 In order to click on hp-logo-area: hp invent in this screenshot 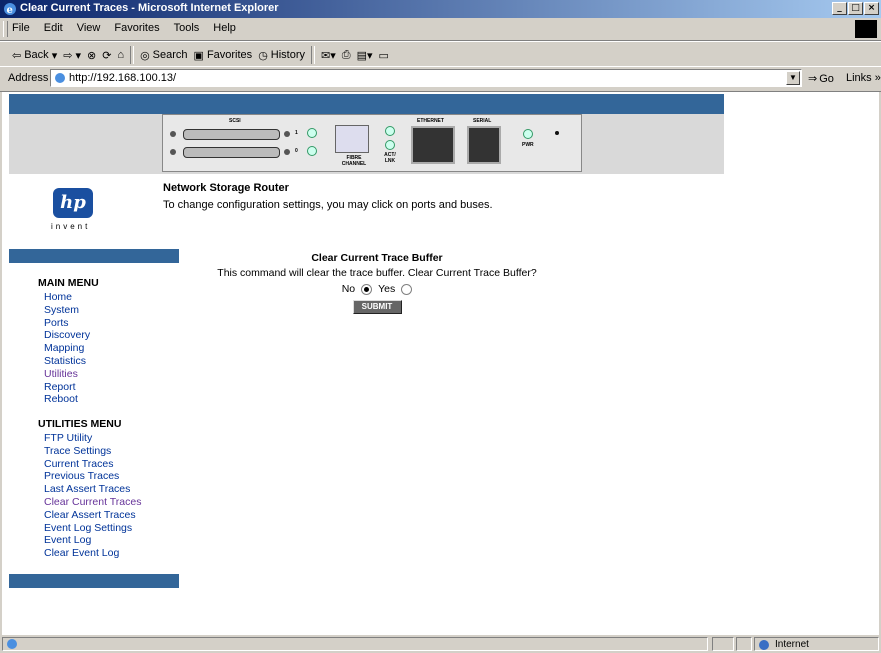, I will do `click(85, 217)`.